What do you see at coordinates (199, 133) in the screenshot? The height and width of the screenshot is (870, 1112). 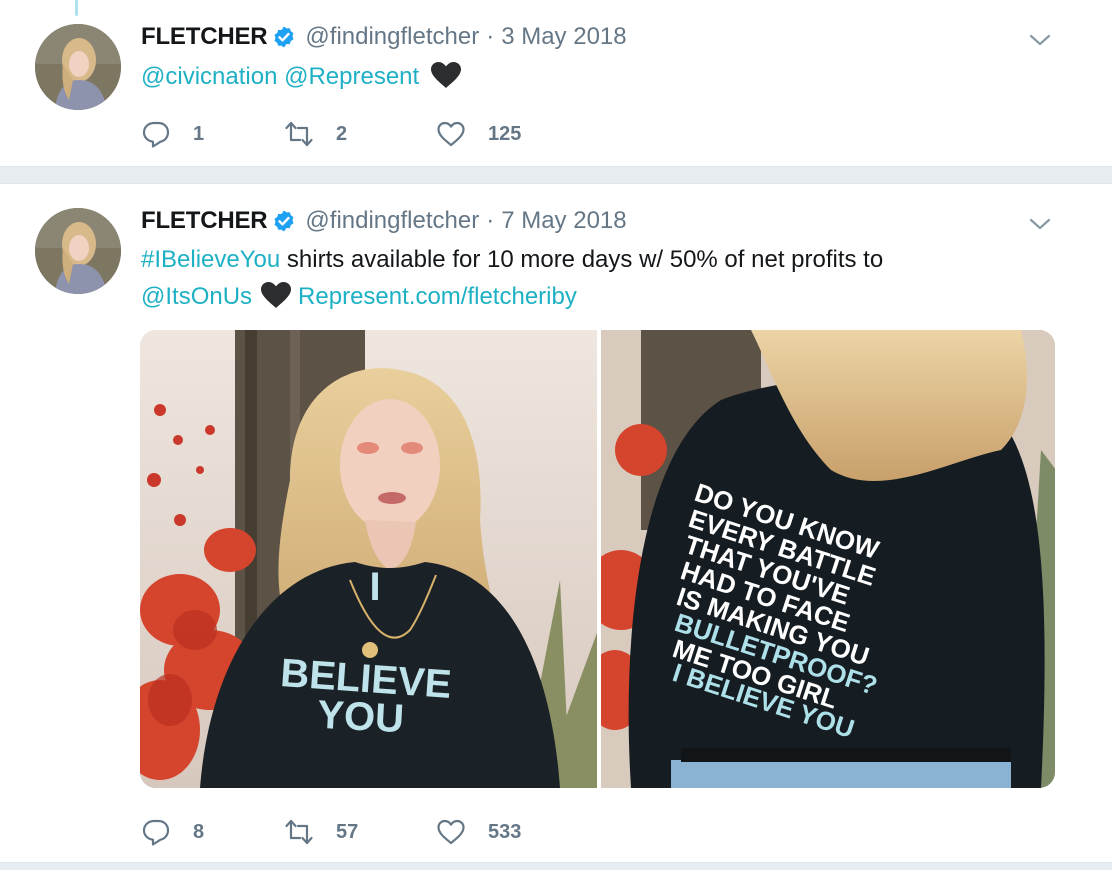 I see `reply-count: 1` at bounding box center [199, 133].